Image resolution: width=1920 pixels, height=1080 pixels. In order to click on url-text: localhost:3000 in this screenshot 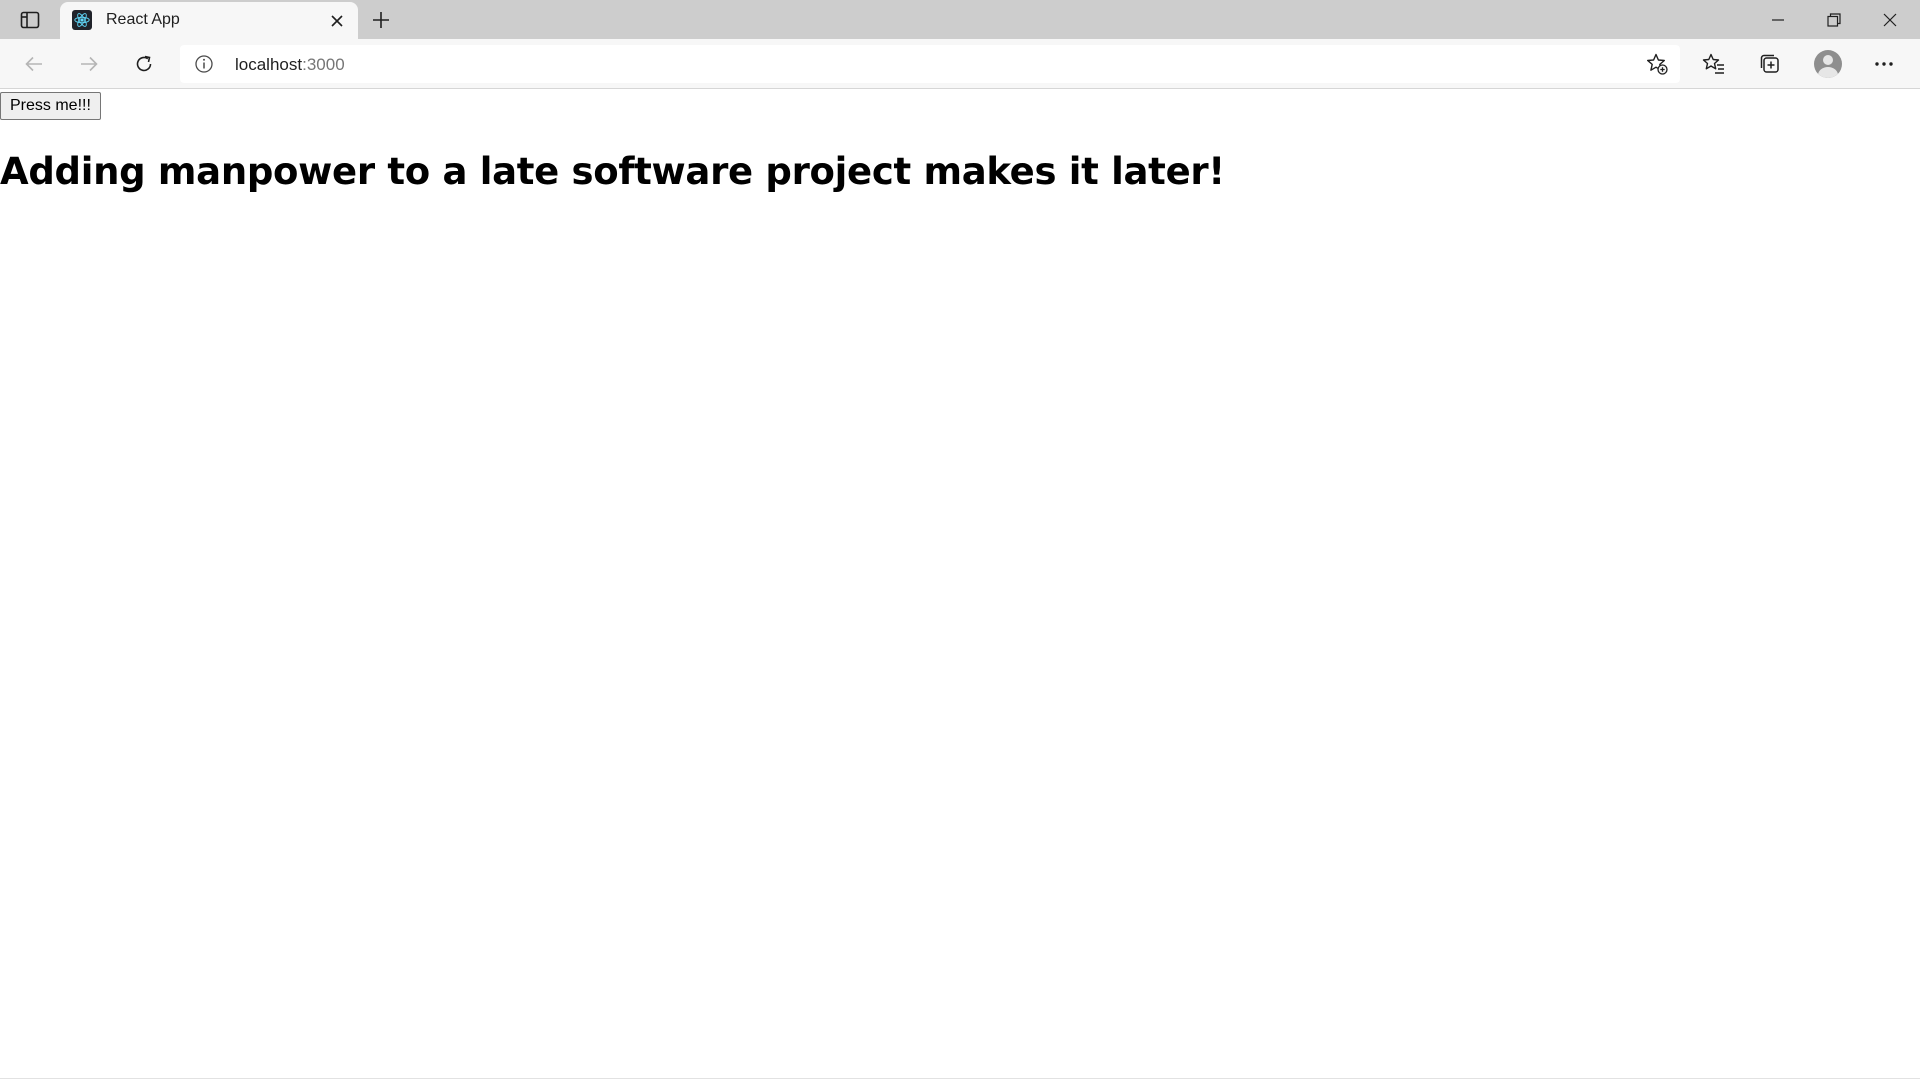, I will do `click(290, 65)`.